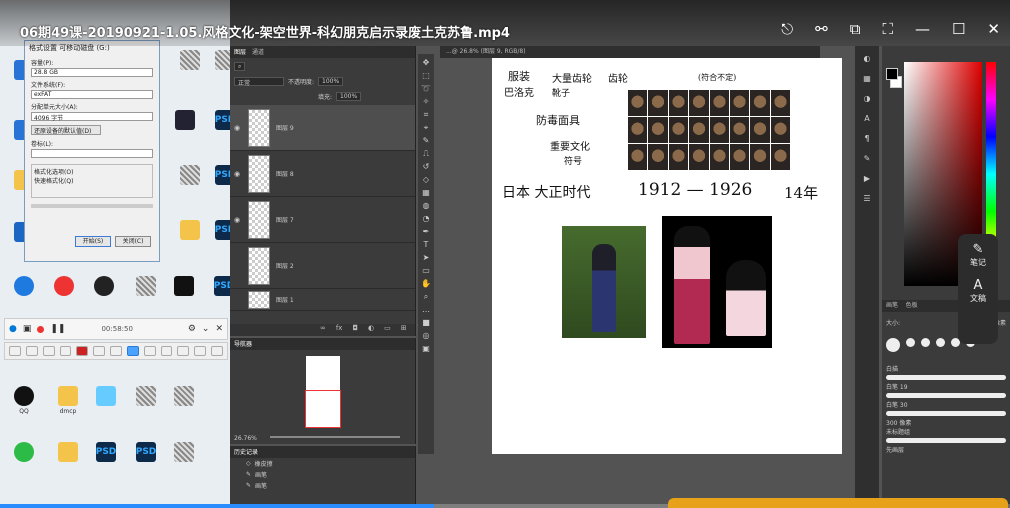 The width and height of the screenshot is (1010, 508). What do you see at coordinates (322, 300) in the screenshot?
I see `layer-row: 图层 1` at bounding box center [322, 300].